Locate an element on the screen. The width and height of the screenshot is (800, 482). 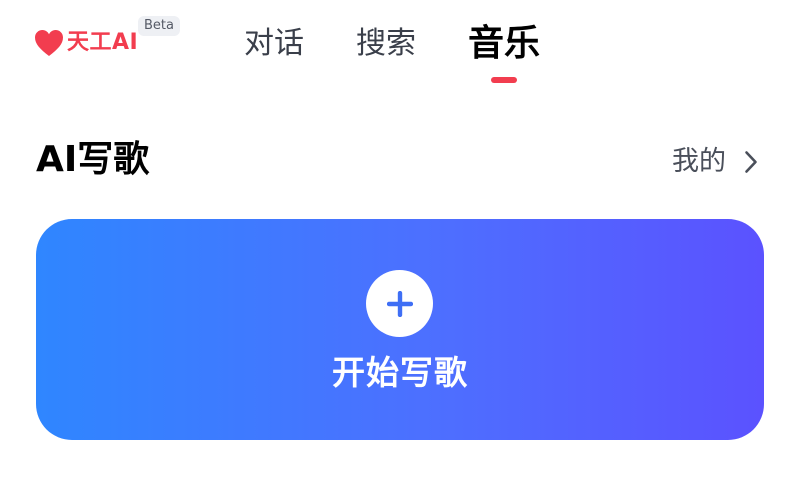
heart-icon is located at coordinates (49, 43).